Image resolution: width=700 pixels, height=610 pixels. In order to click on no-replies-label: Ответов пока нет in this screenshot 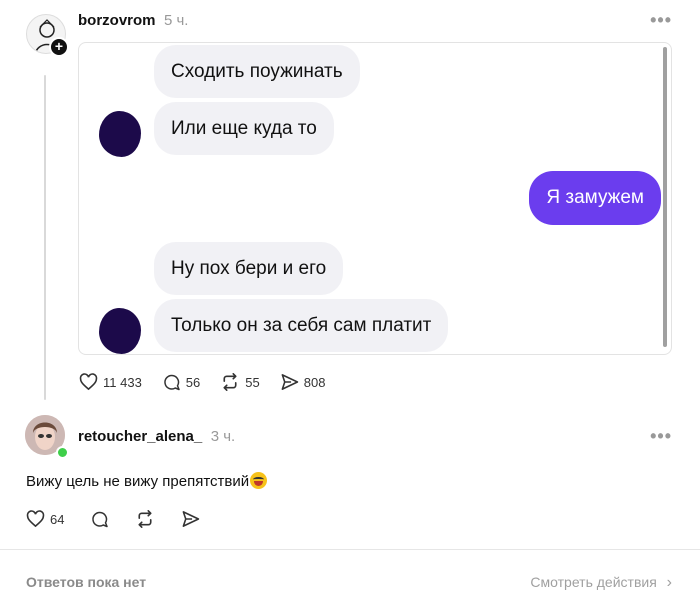, I will do `click(86, 582)`.